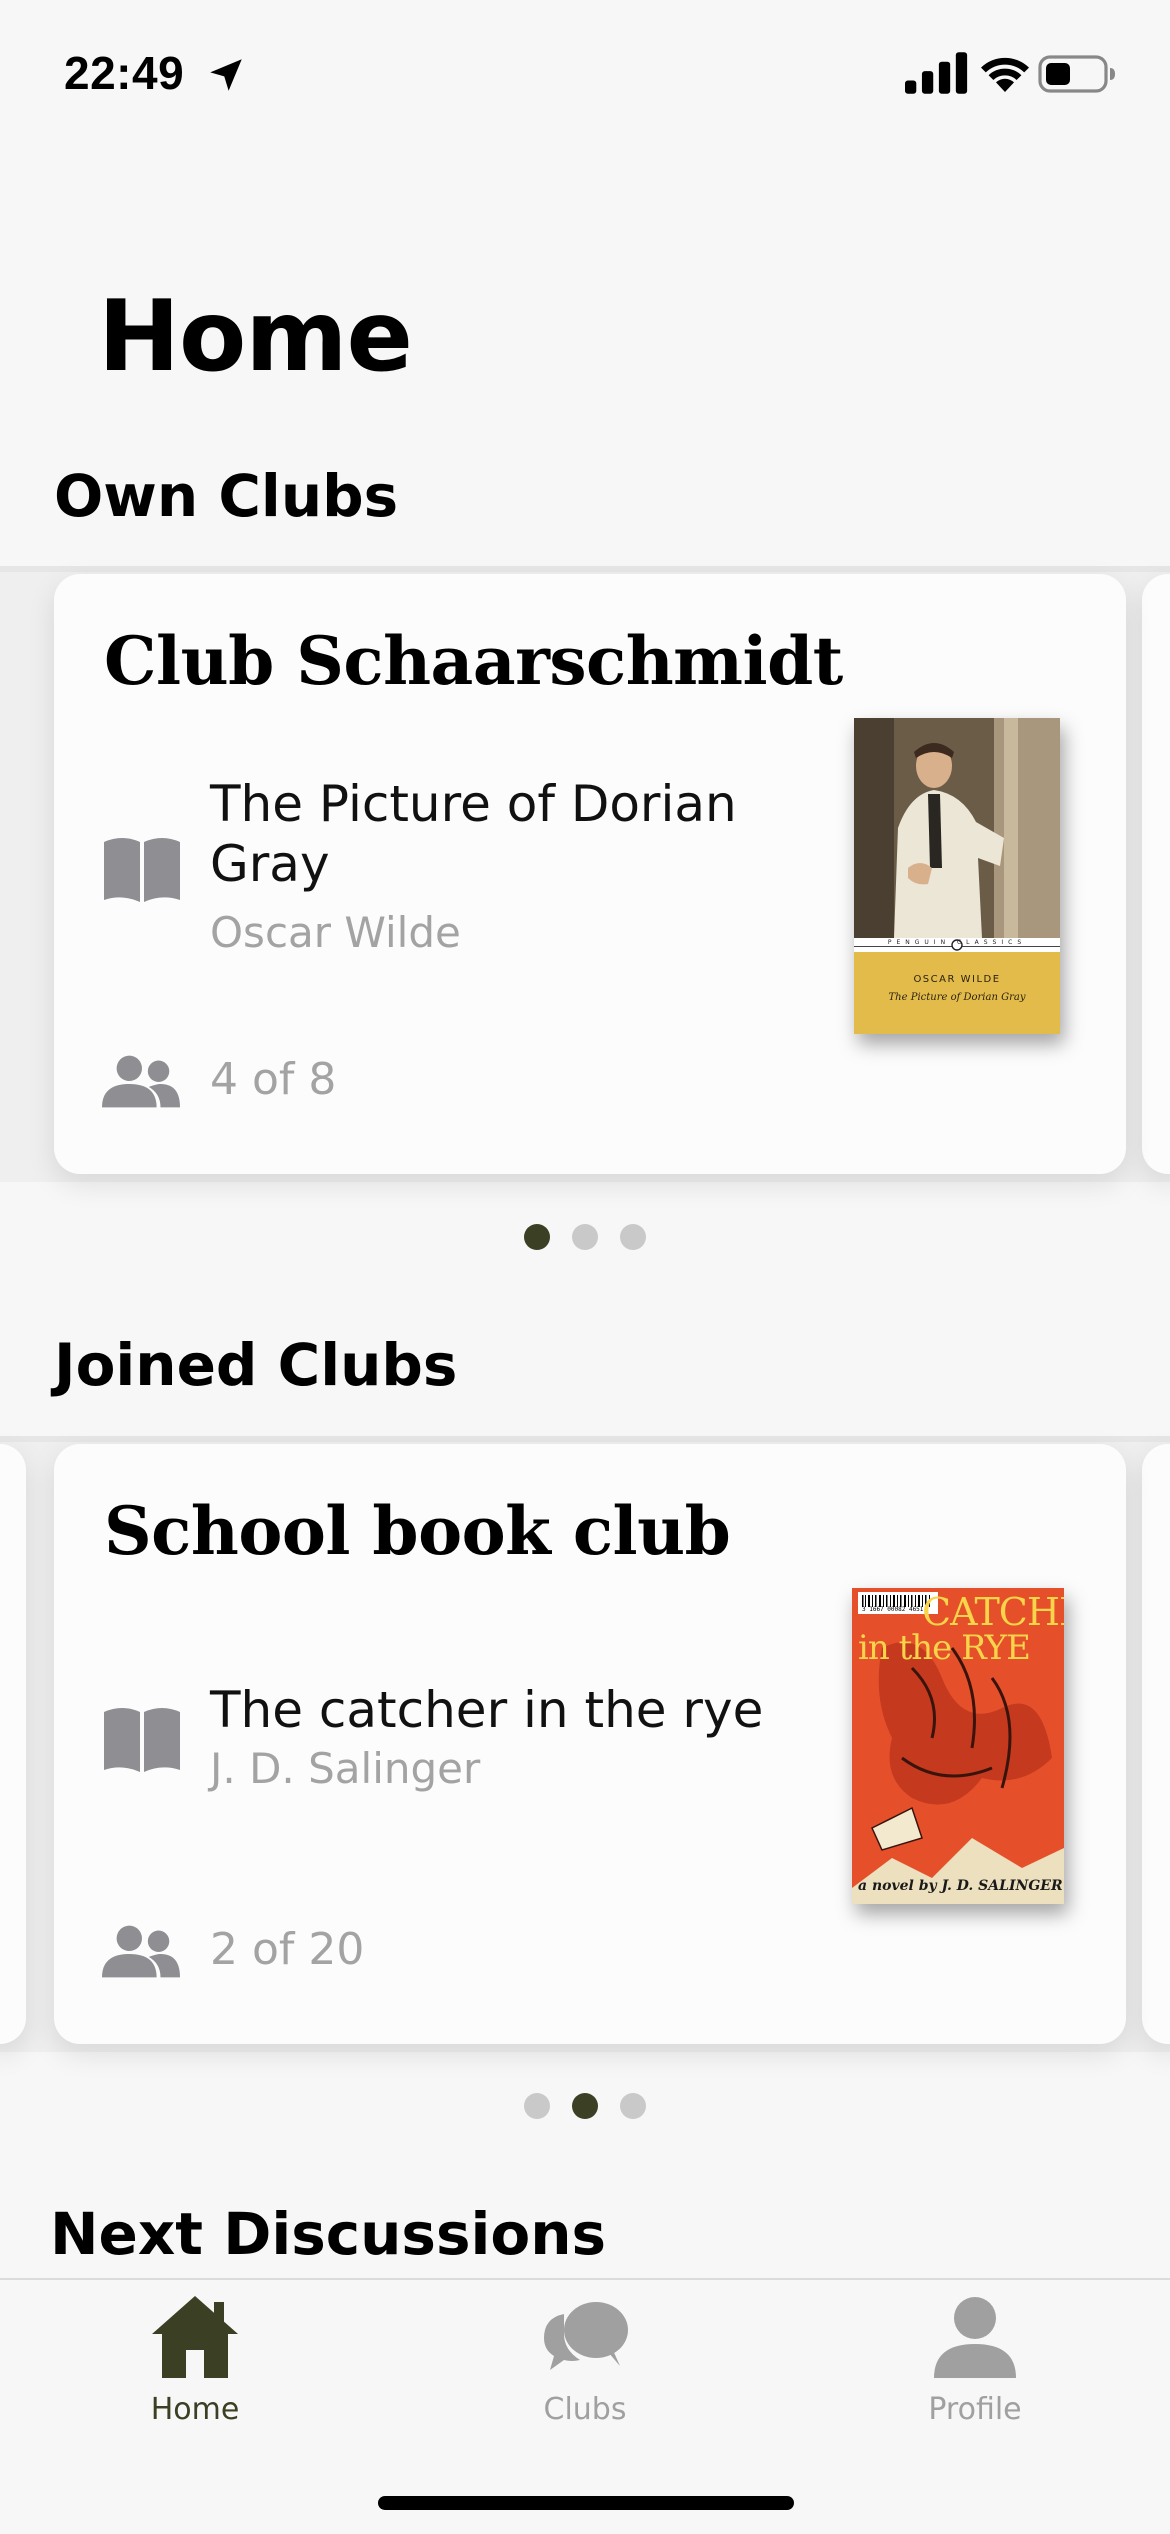 The height and width of the screenshot is (2534, 1170). Describe the element at coordinates (255, 337) in the screenshot. I see `page-title: Home` at that location.